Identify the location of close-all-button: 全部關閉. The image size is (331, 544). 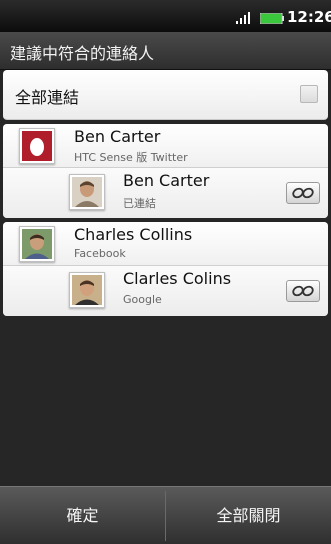
(248, 515).